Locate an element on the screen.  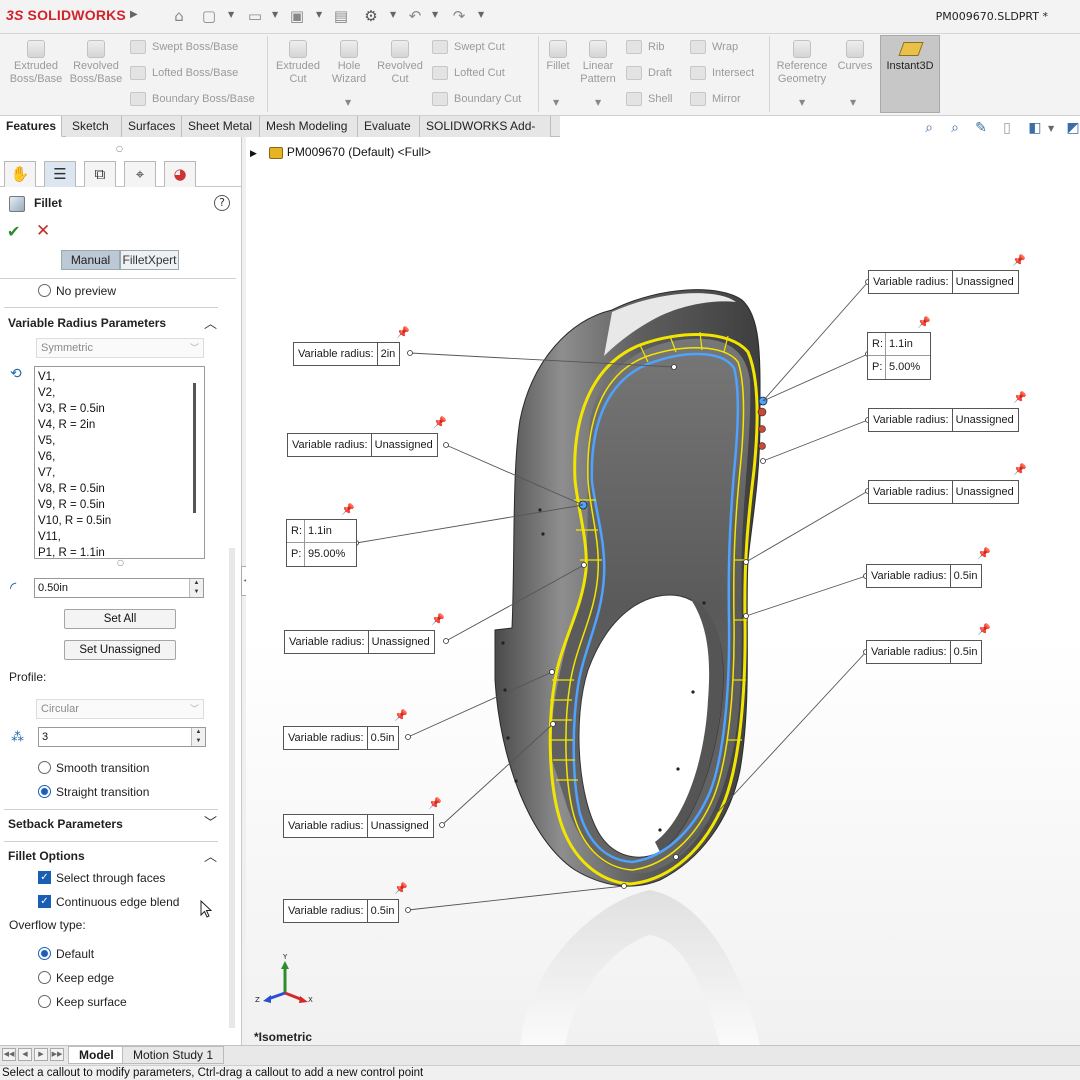
instant3d-button: Instant3D is located at coordinates (910, 74).